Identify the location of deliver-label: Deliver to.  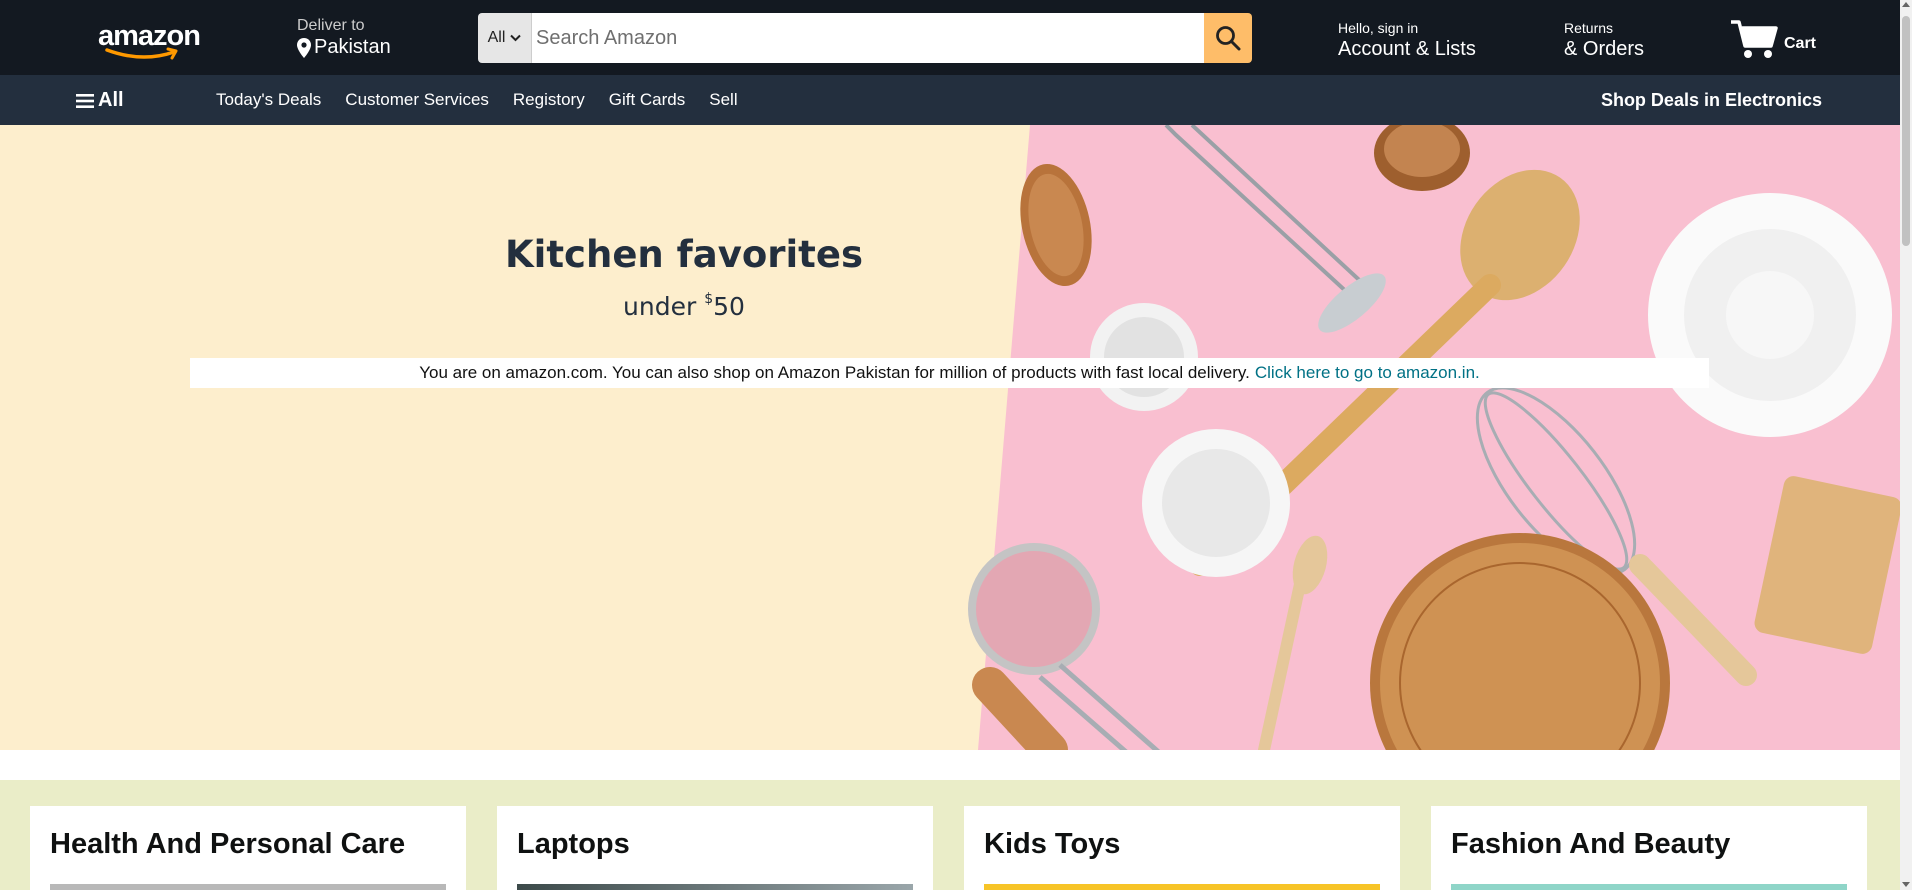
(331, 25).